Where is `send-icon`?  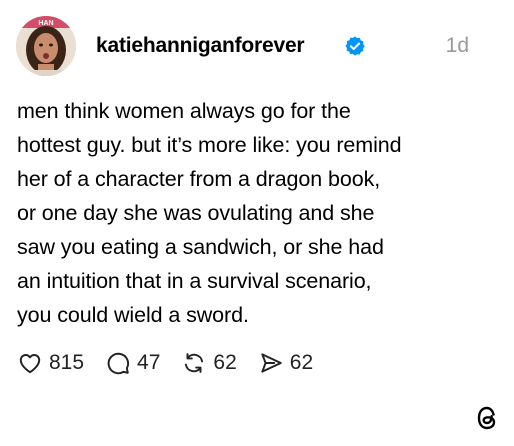
send-icon is located at coordinates (271, 363).